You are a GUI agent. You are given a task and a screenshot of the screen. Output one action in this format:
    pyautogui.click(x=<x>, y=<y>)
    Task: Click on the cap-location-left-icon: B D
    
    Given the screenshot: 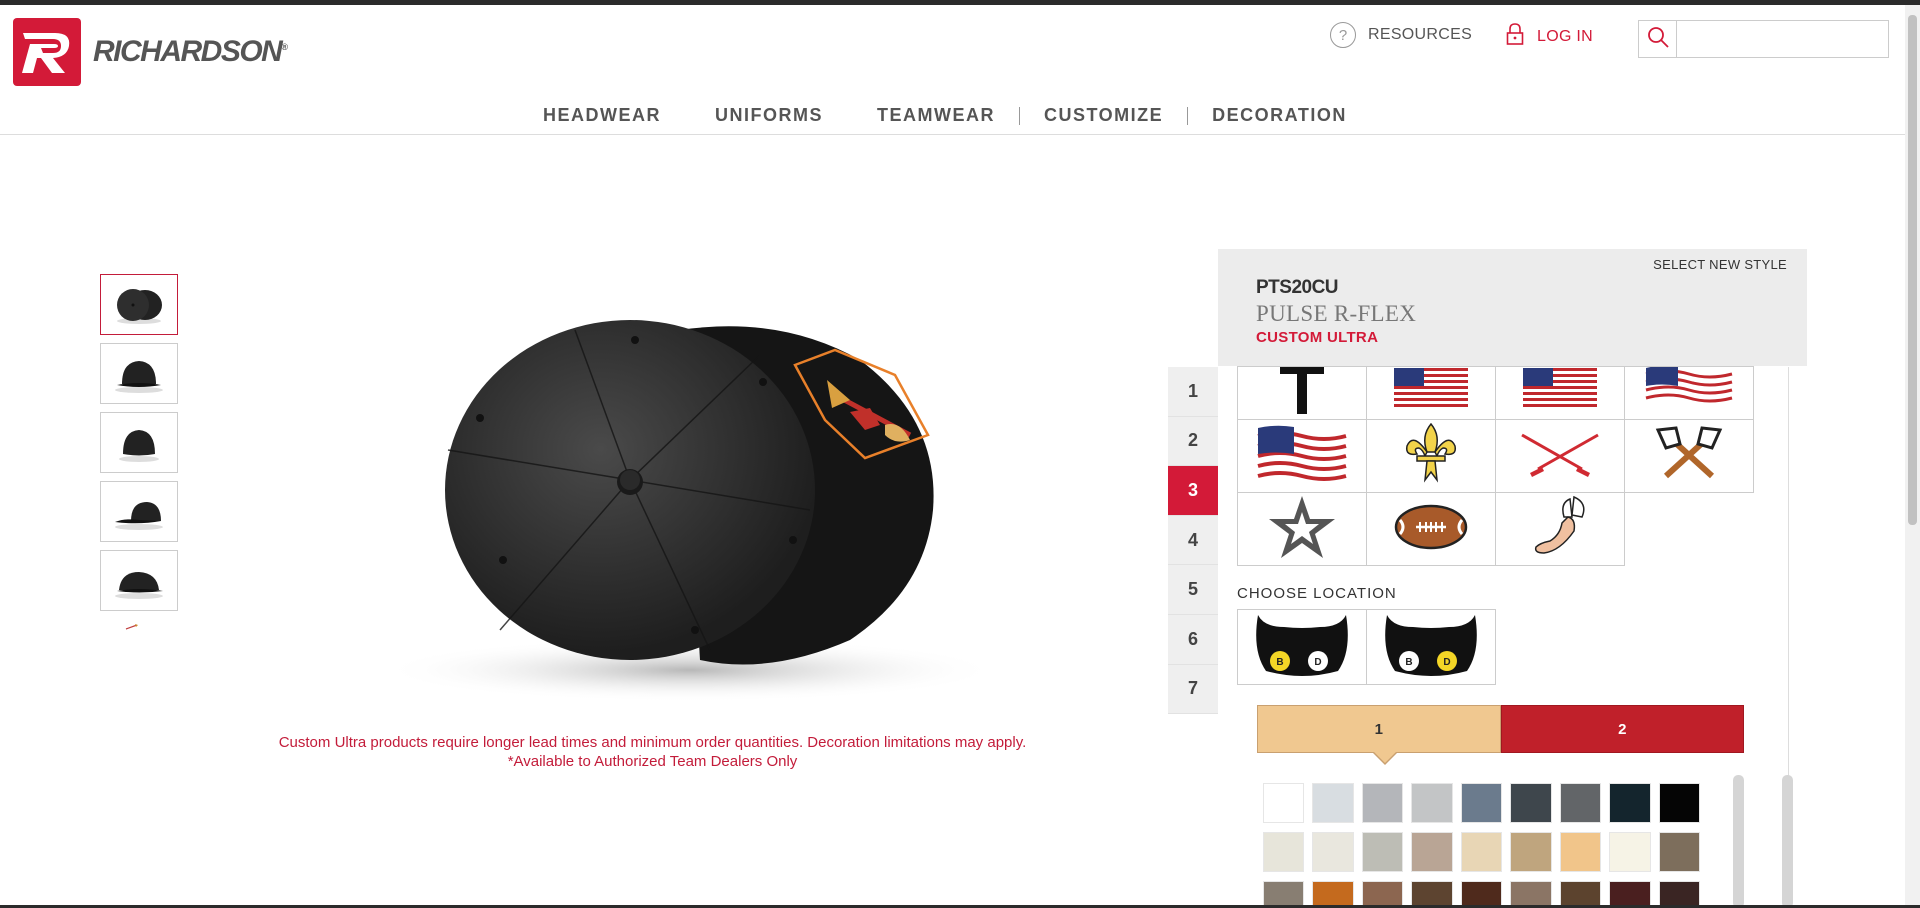 What is the action you would take?
    pyautogui.click(x=1302, y=647)
    